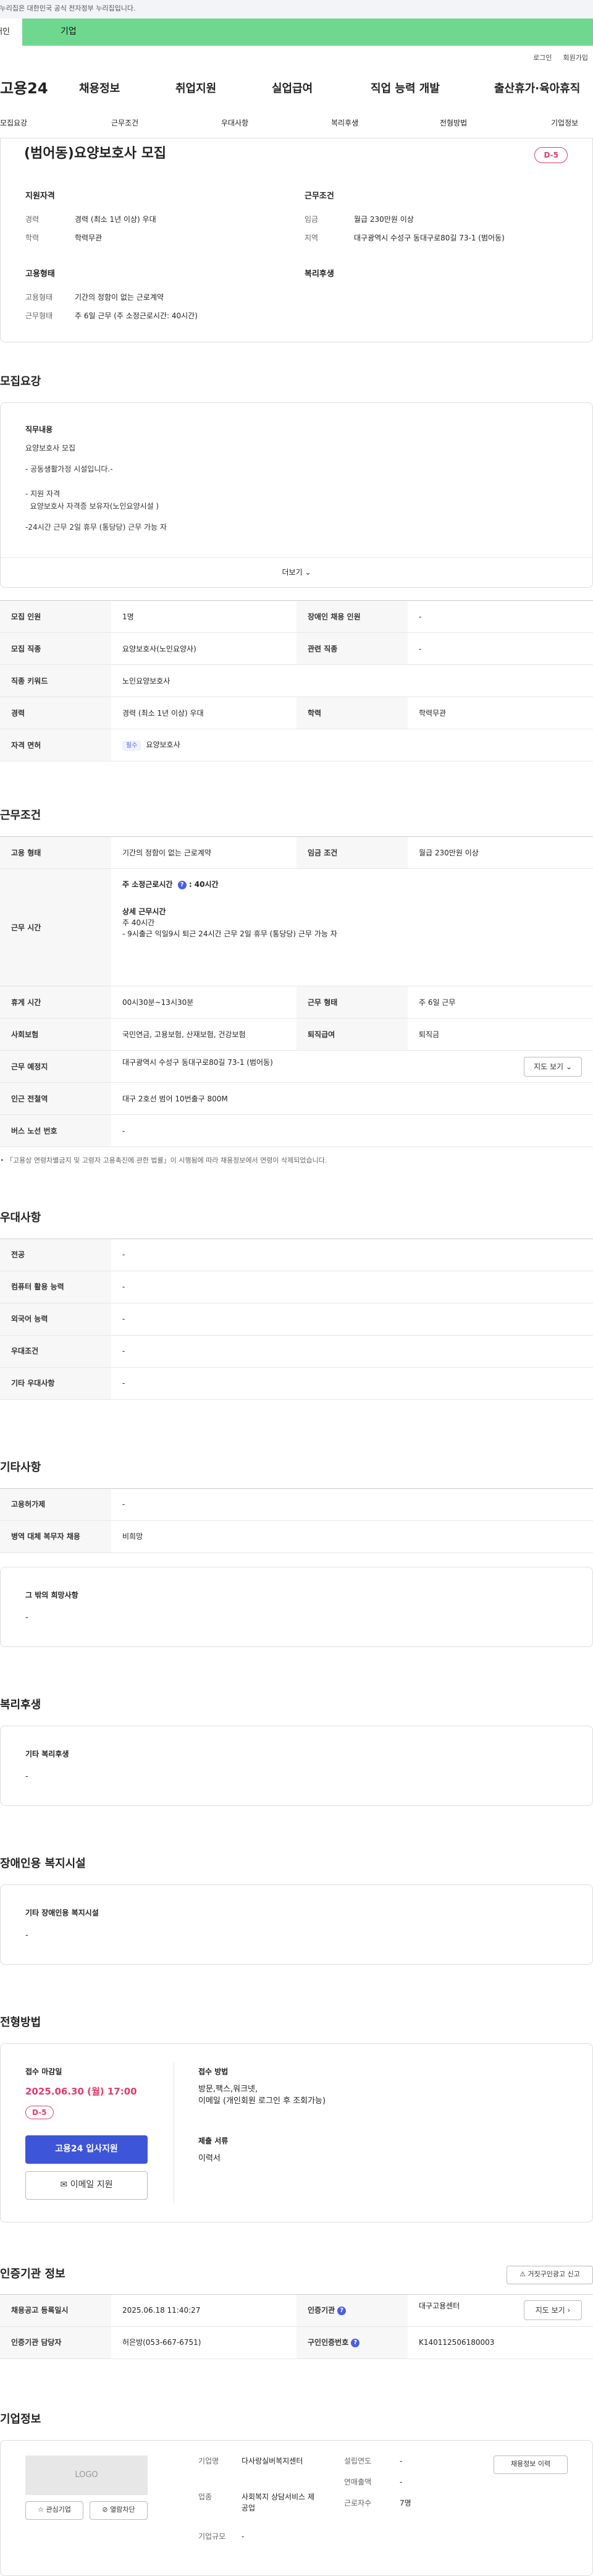 The width and height of the screenshot is (593, 2576). What do you see at coordinates (90, 241) in the screenshot?
I see `summary-row: 학력 학력무관` at bounding box center [90, 241].